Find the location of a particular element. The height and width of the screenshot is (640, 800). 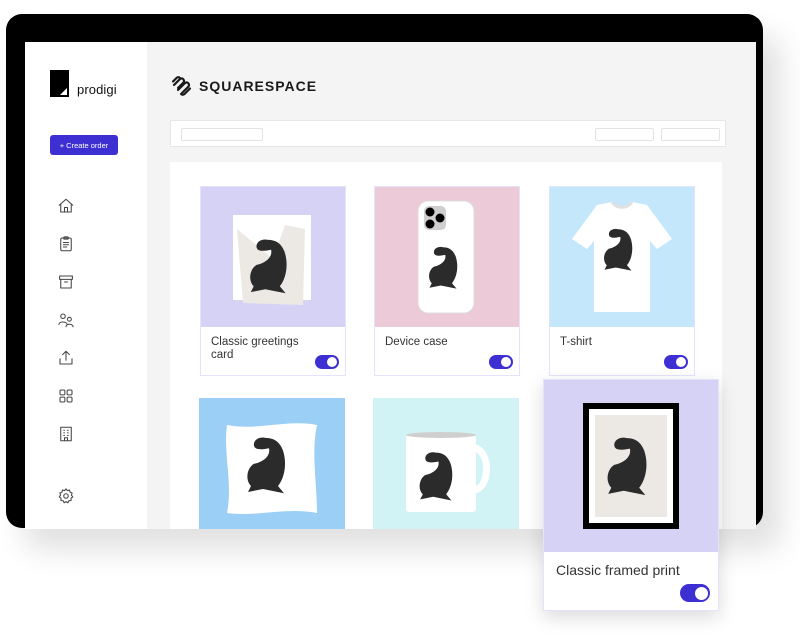

sidebar-item-archive is located at coordinates (66, 282).